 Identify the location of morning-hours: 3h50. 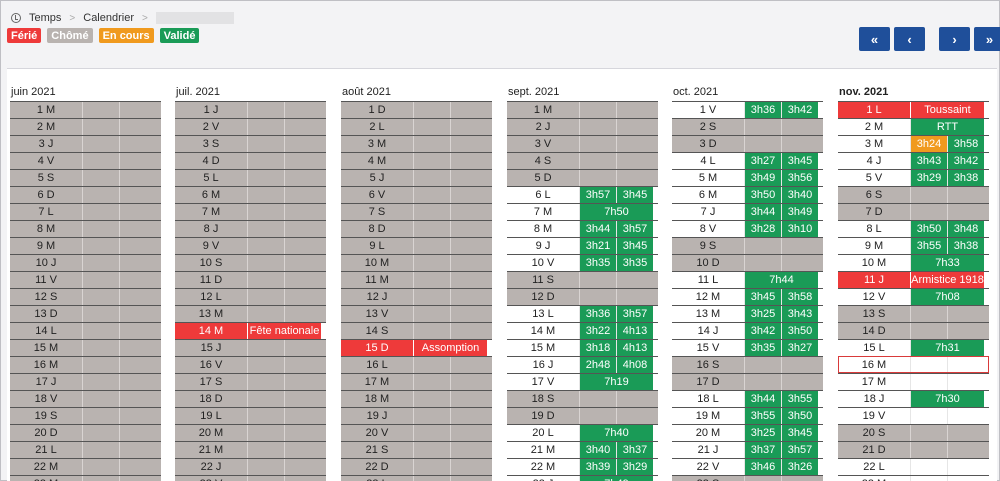
(762, 195).